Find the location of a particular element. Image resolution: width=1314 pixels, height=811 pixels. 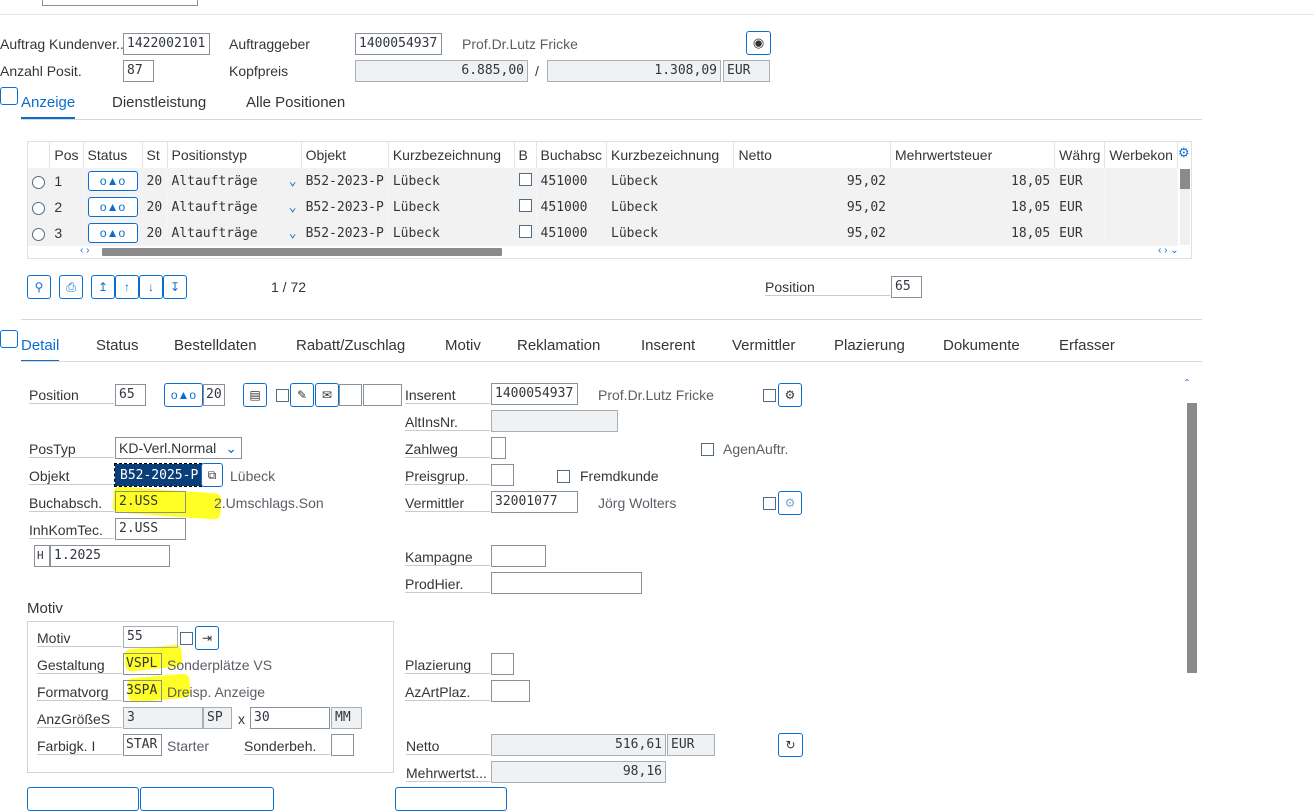

gestaltung-field: VSPL is located at coordinates (142, 664).